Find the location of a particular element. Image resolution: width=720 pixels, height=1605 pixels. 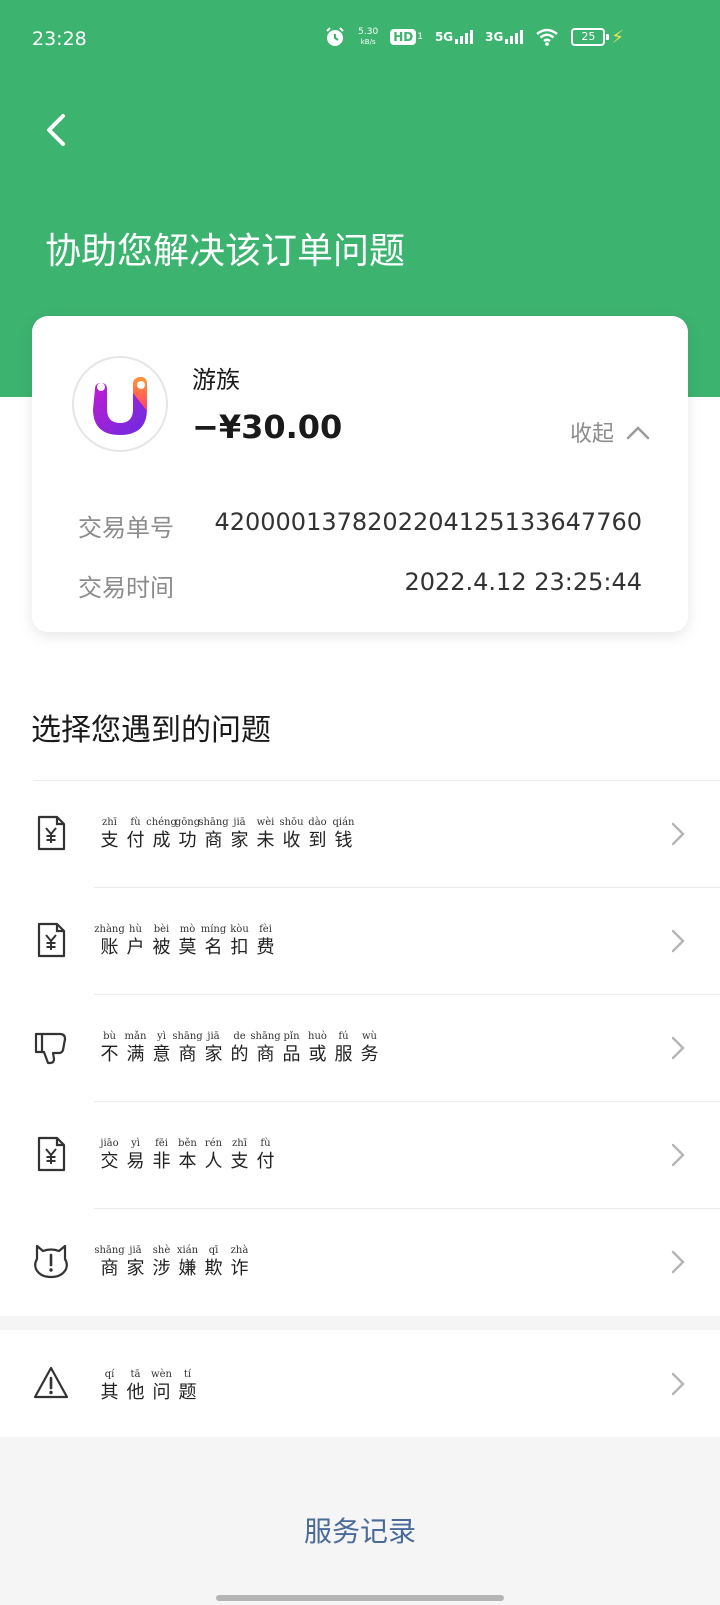

issue-item-unexpected-charge: zhàng 账 hù 户 bèi 被 mò 莫 míng 名 kòu 扣 fèi 费 is located at coordinates (360, 940).